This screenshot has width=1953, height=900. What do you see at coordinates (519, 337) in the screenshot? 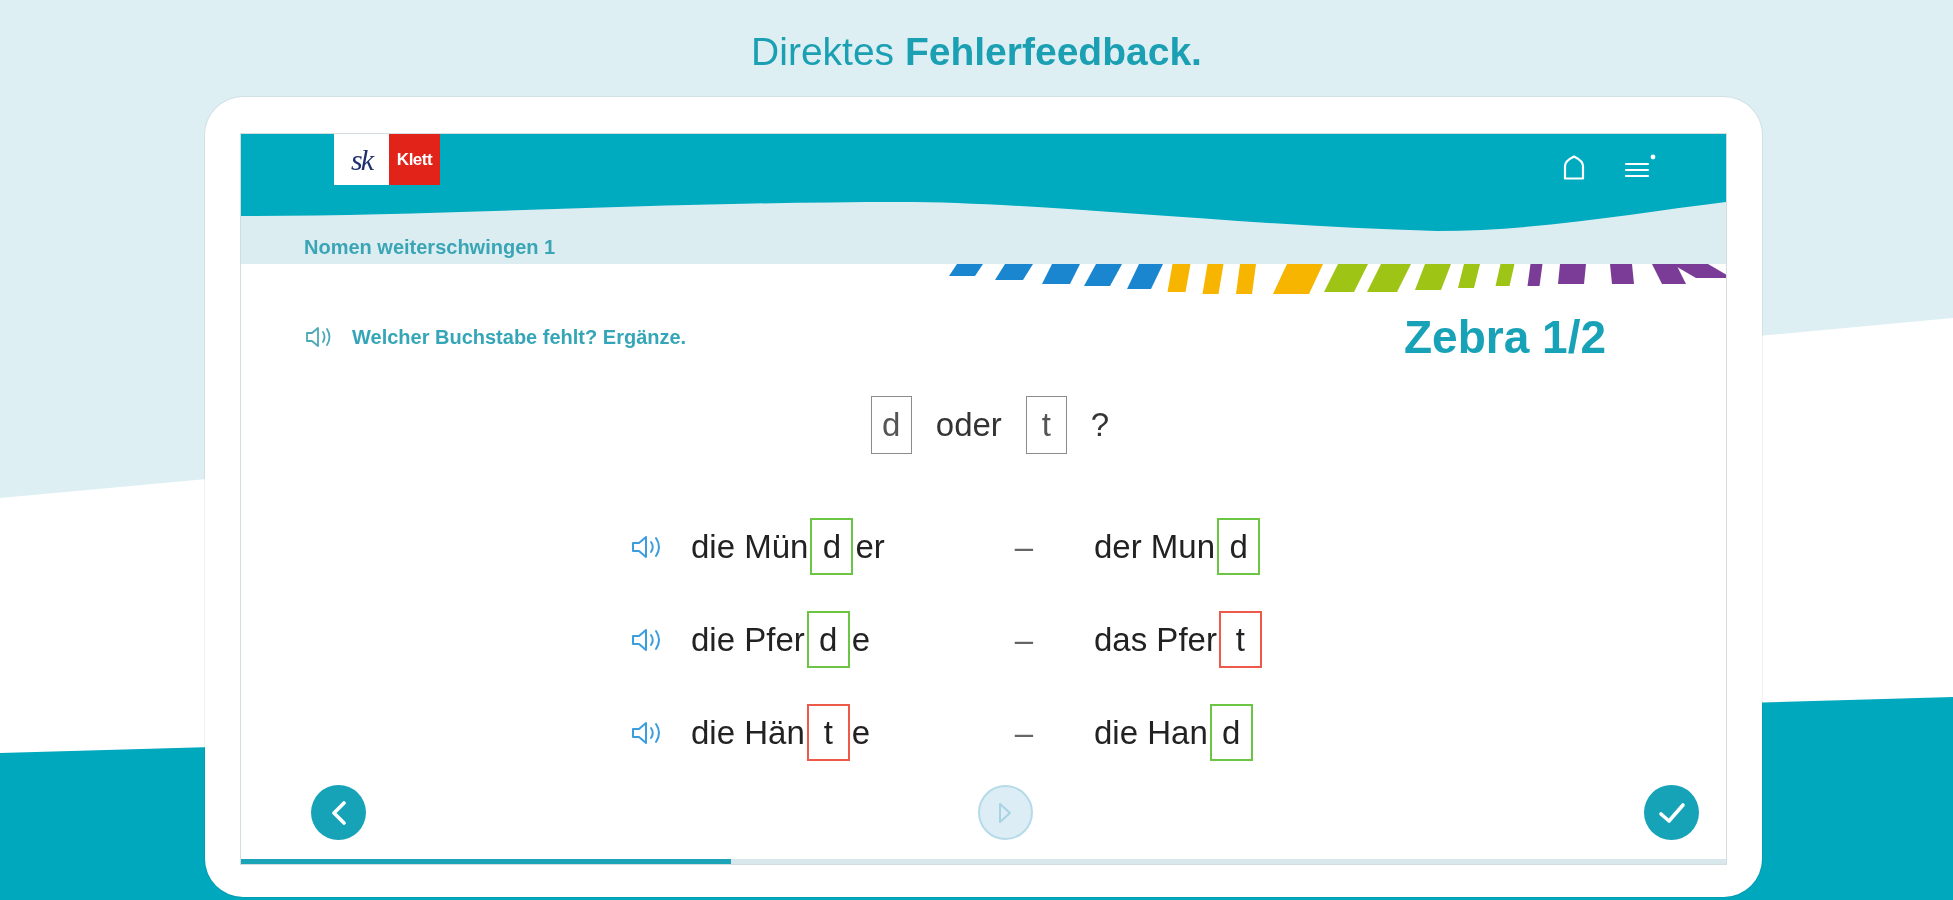
I see `instruction-text: Welcher Buchstabe fehlt? Ergänze.` at bounding box center [519, 337].